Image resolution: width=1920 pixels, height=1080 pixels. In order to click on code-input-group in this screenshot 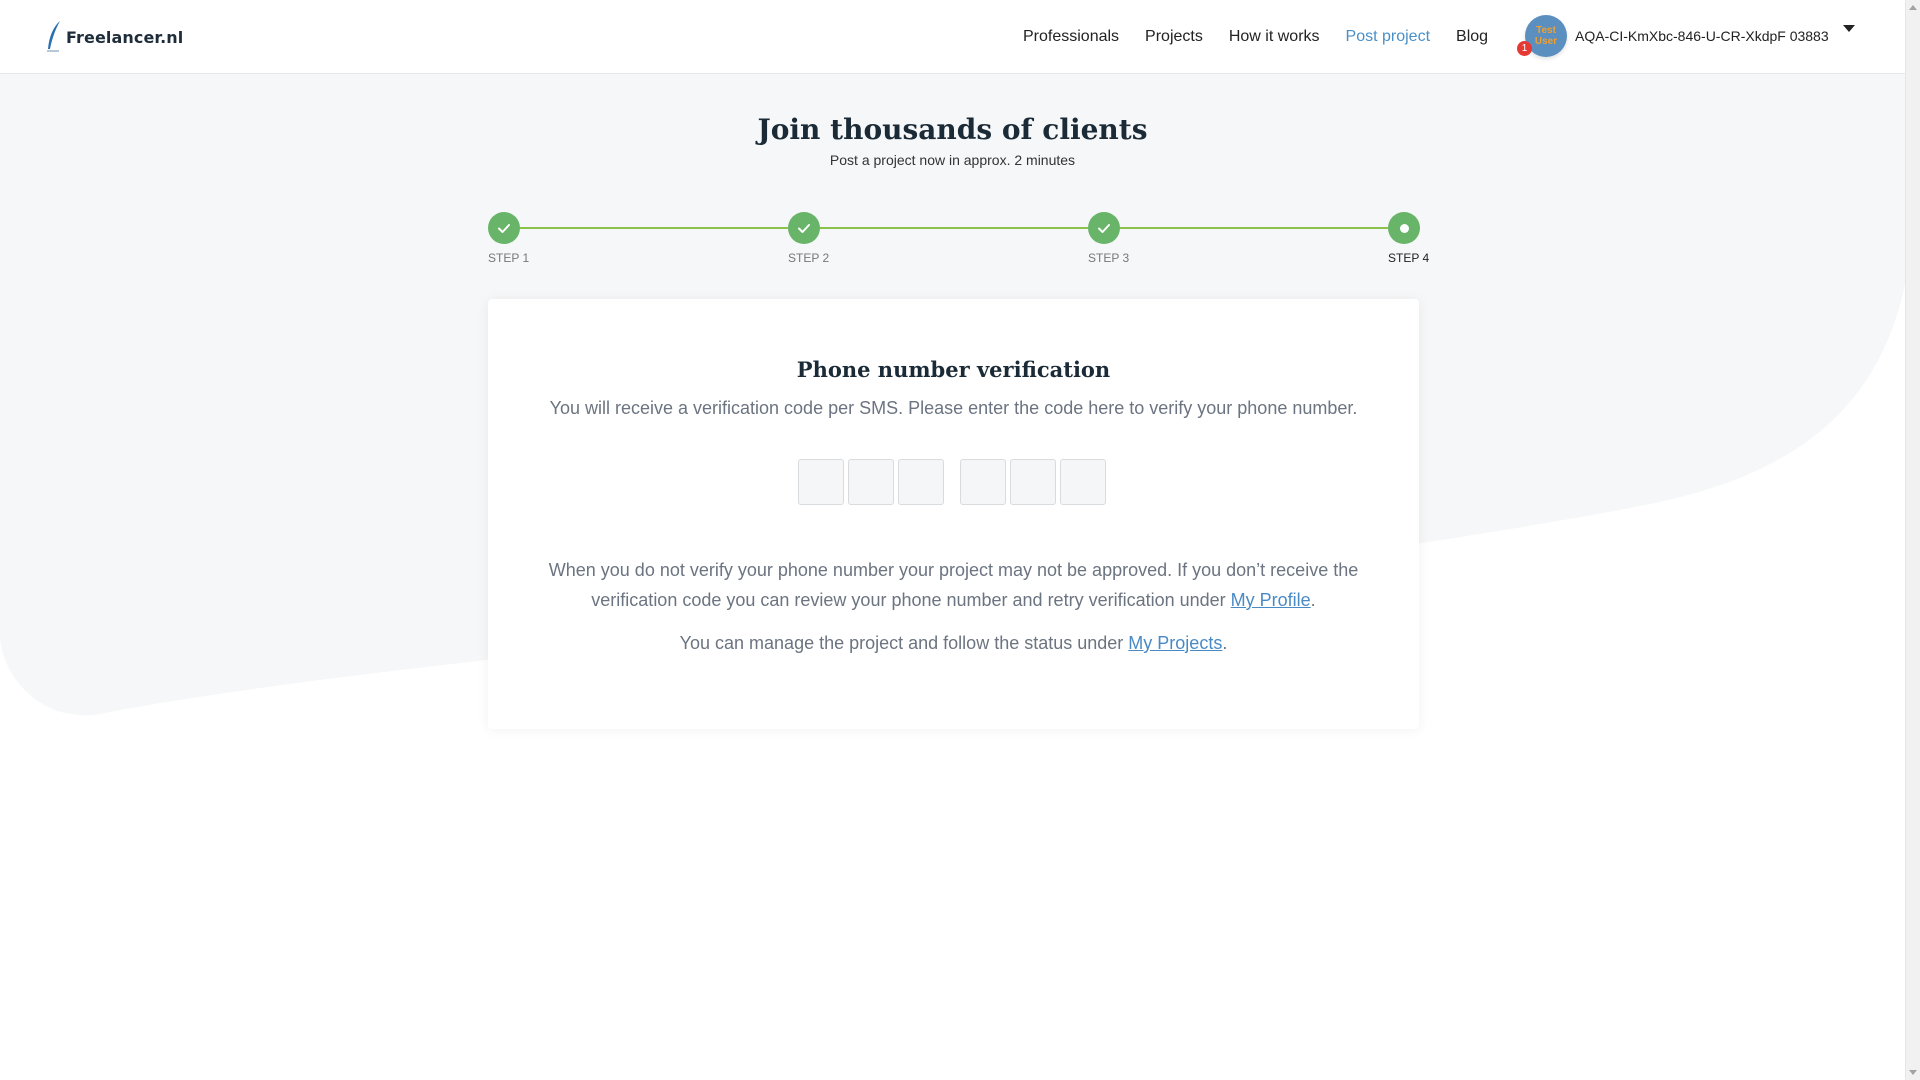, I will do `click(953, 482)`.